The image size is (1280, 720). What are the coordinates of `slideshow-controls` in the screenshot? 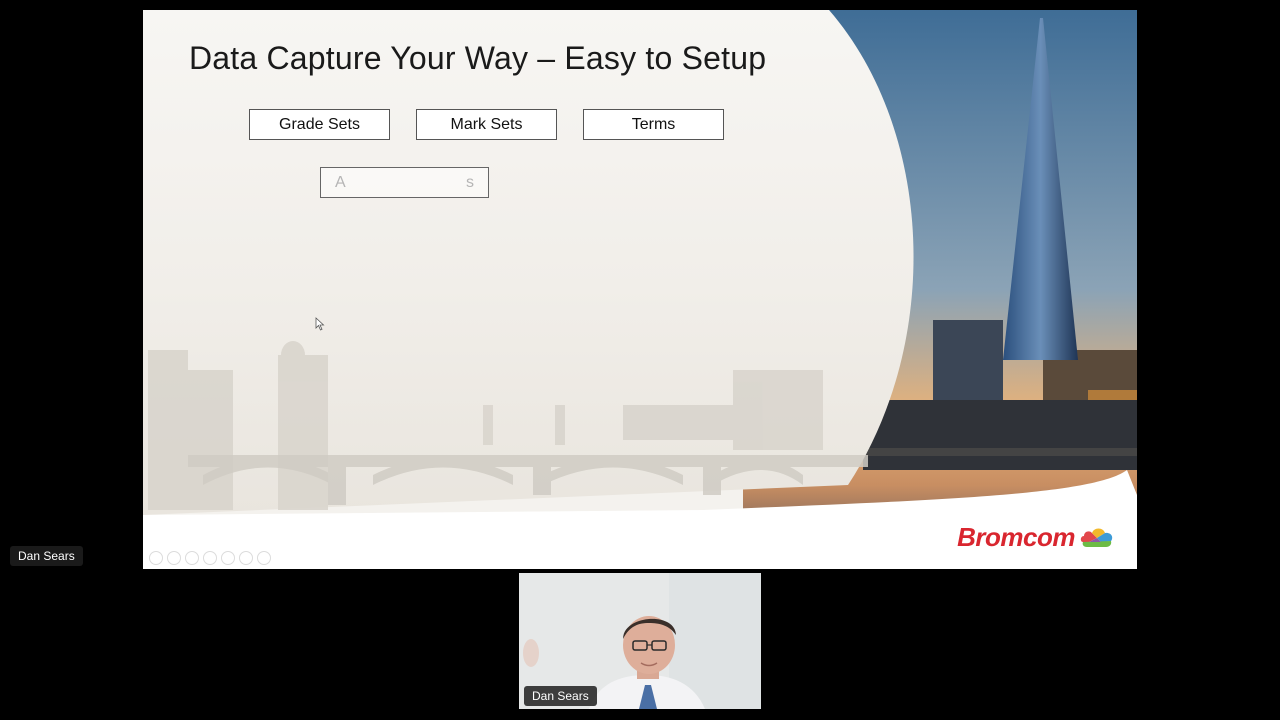 It's located at (210, 558).